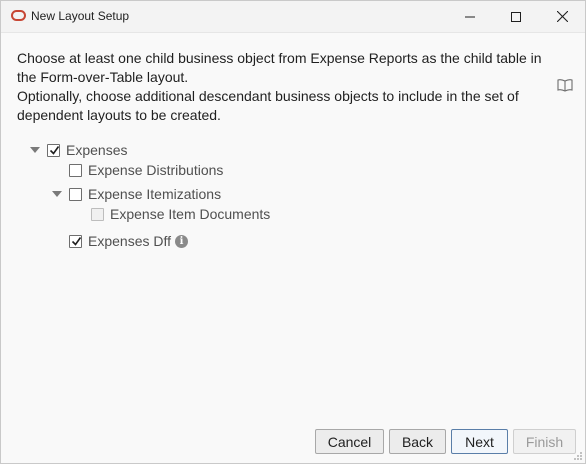 The width and height of the screenshot is (586, 464). What do you see at coordinates (349, 441) in the screenshot?
I see `cancel-button: Cancel` at bounding box center [349, 441].